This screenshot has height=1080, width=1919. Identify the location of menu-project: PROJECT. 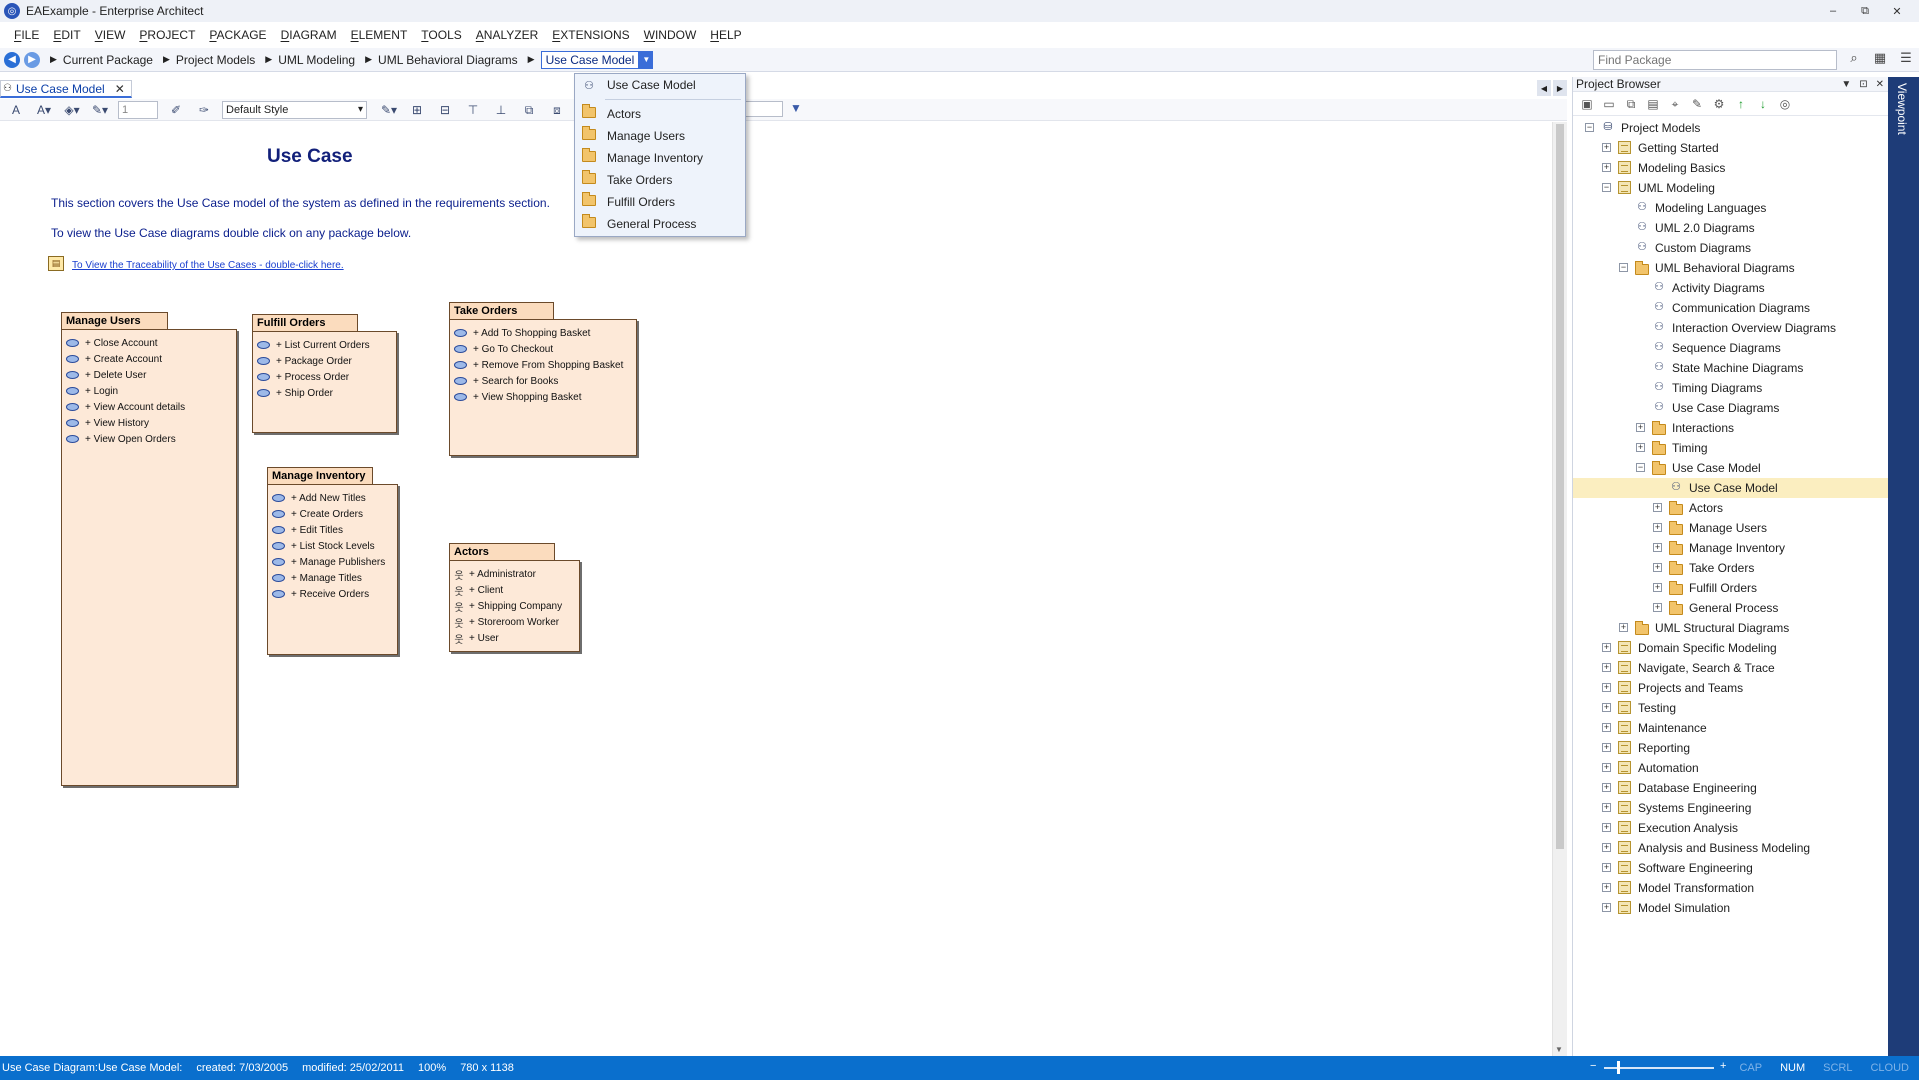
(167, 35).